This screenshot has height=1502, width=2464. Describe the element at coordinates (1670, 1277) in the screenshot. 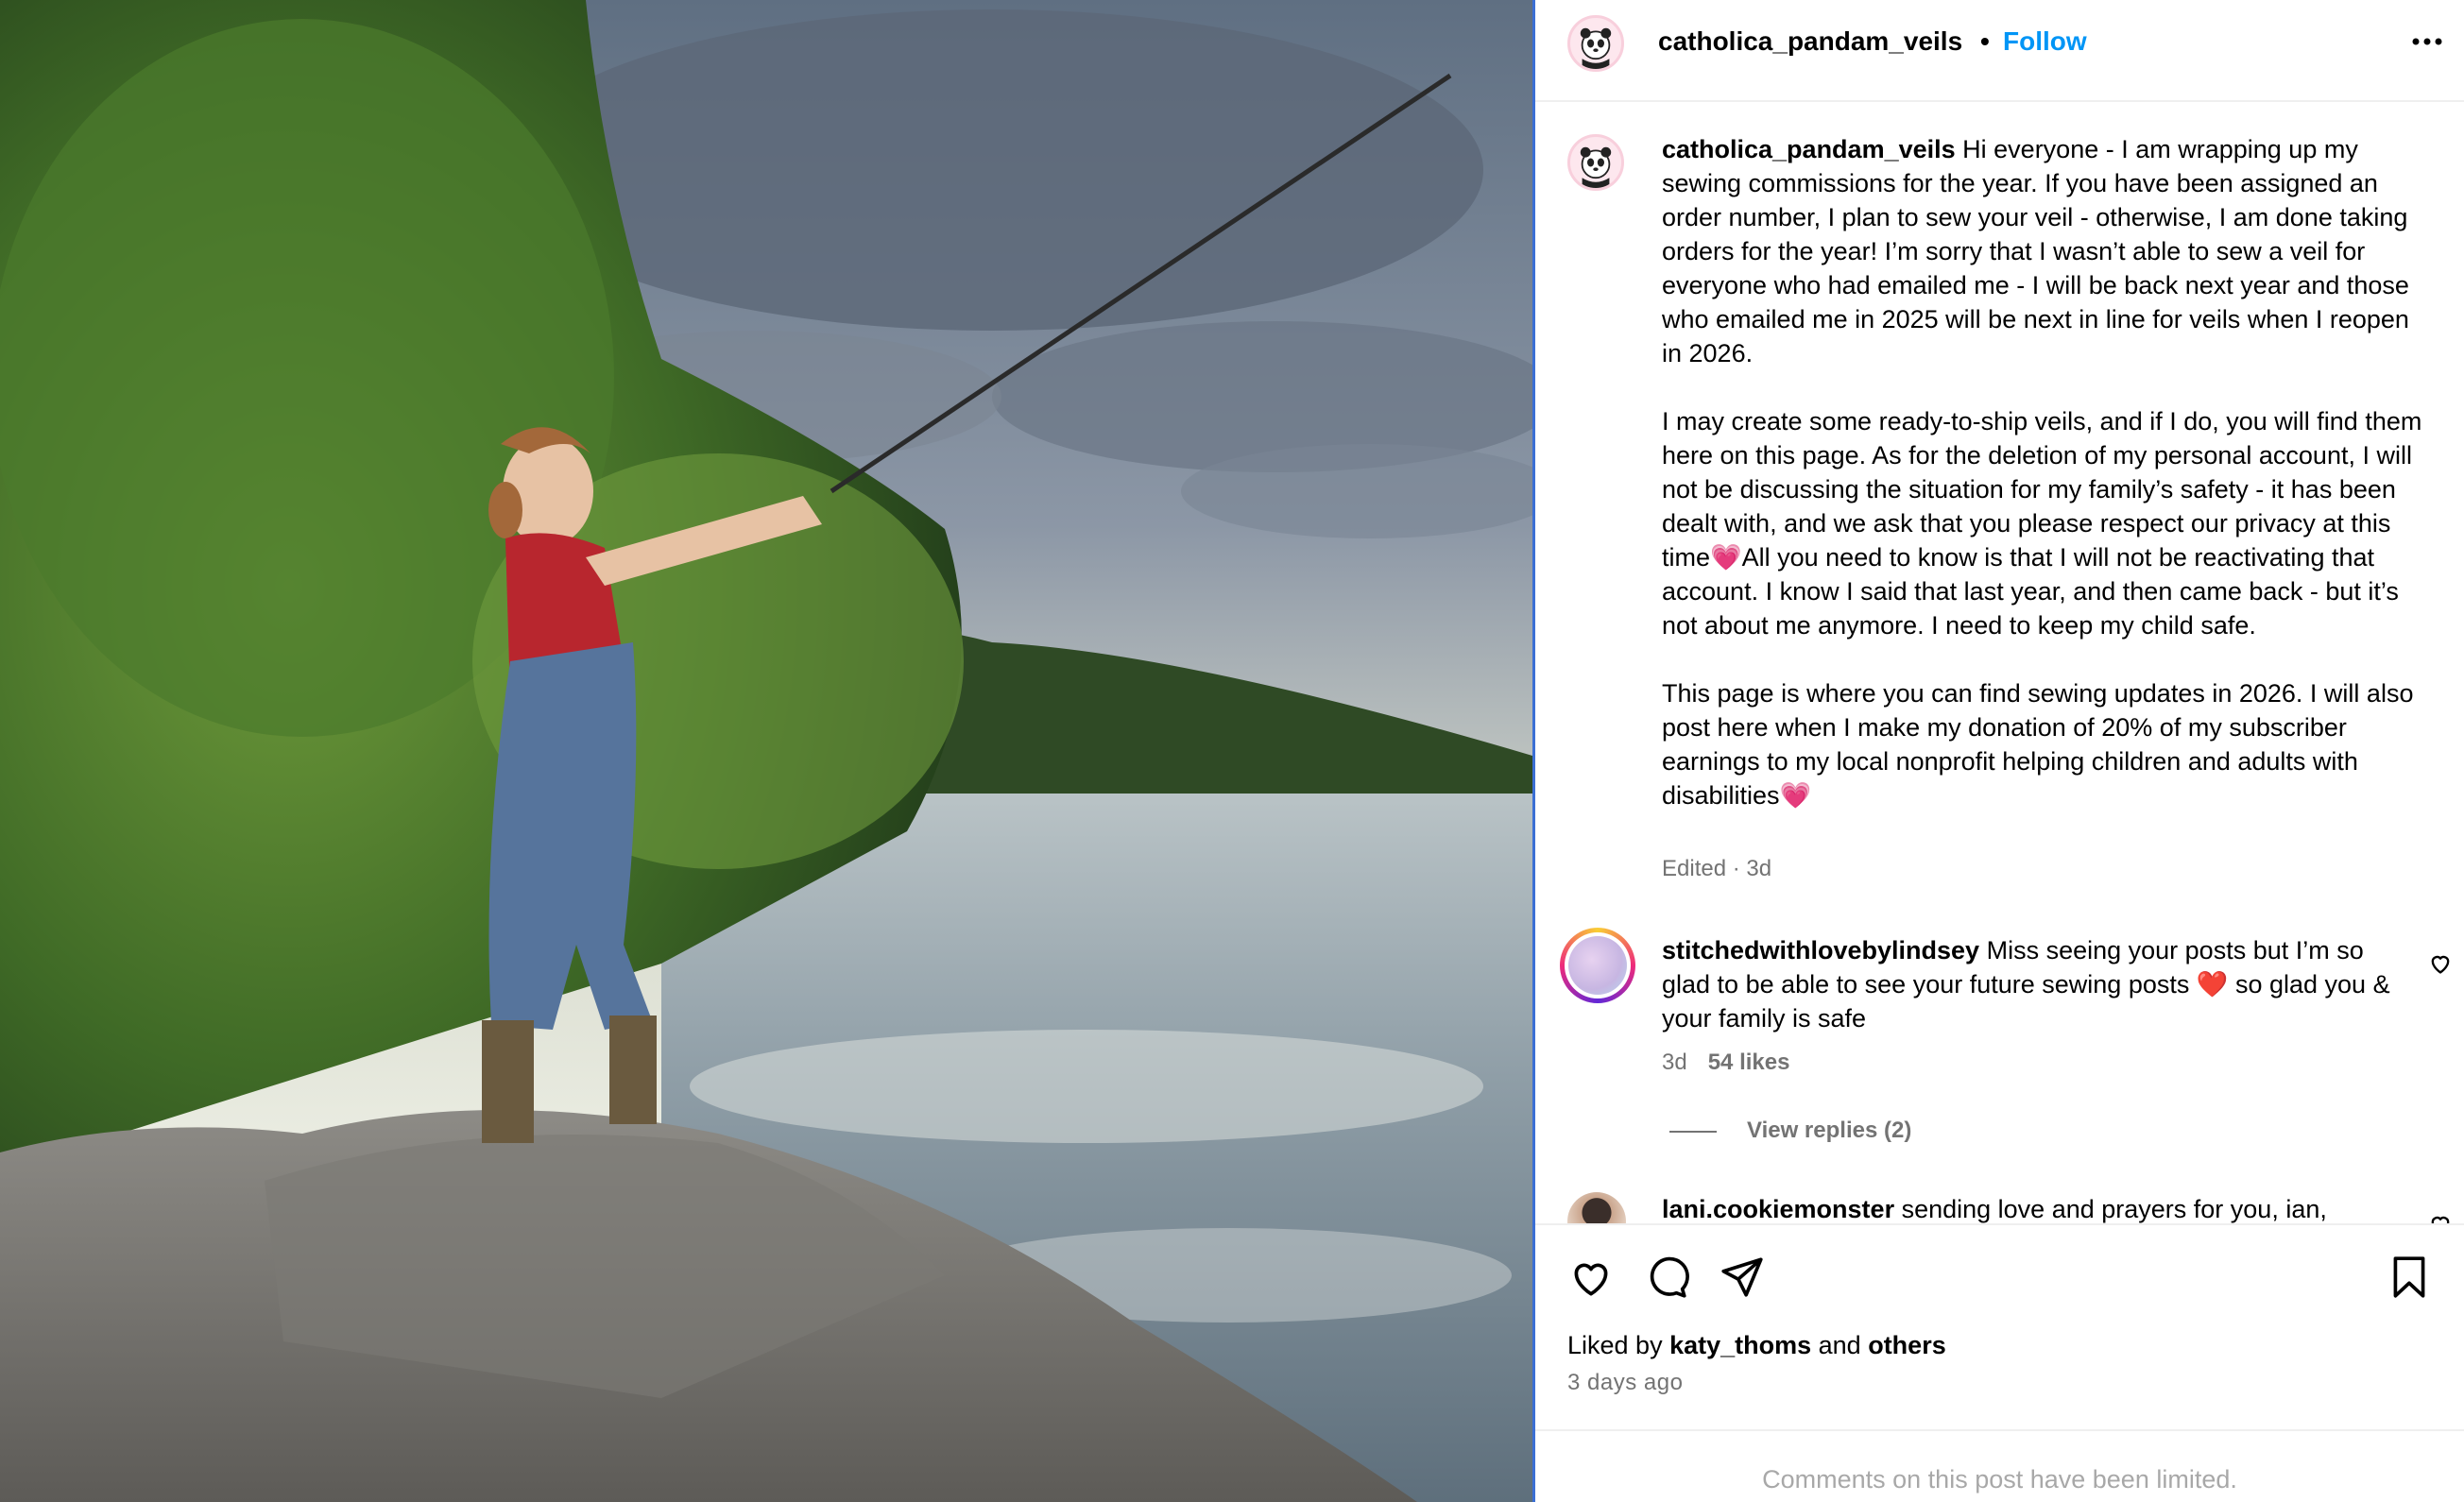

I see `comment-icon` at that location.